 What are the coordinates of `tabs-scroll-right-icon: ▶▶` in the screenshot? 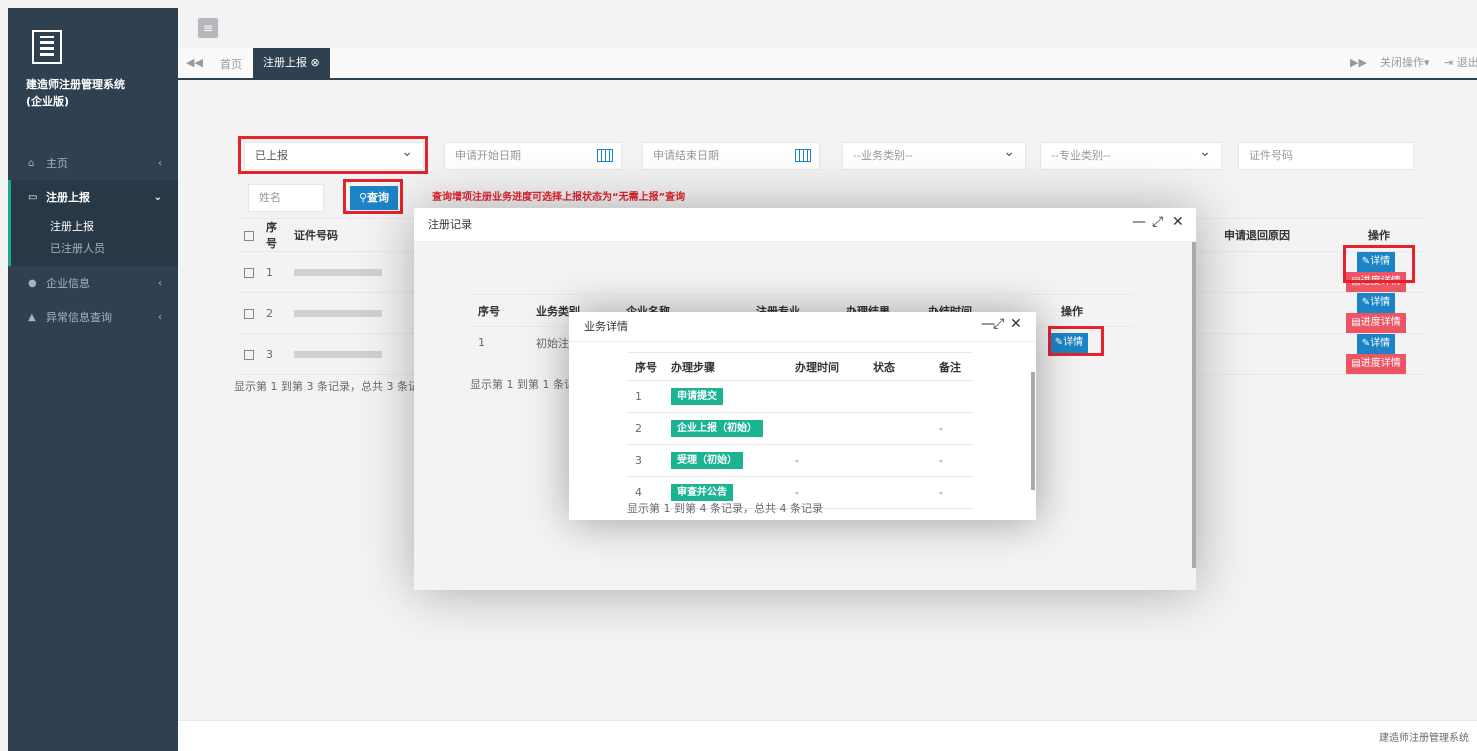 It's located at (1358, 62).